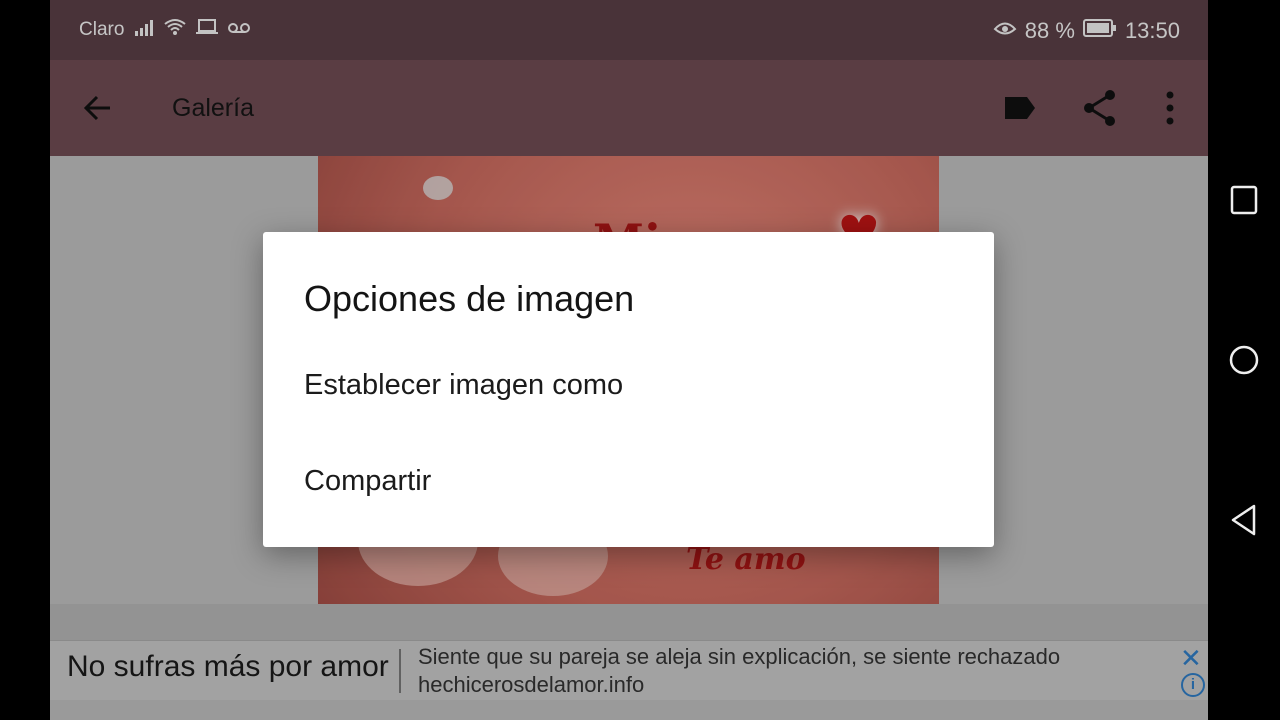 The image size is (1280, 720). I want to click on back-nav-icon, so click(1244, 520).